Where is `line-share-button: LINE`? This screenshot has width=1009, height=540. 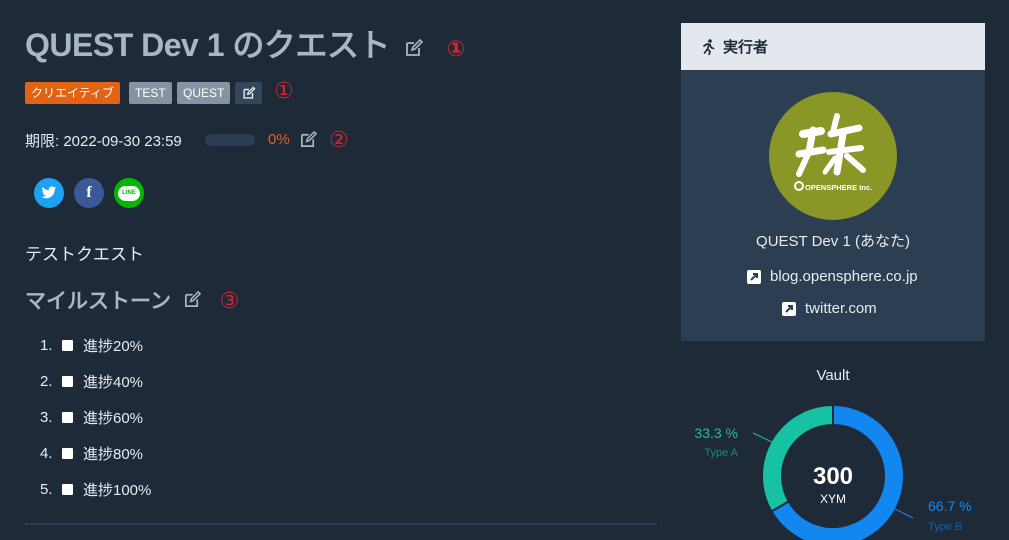 line-share-button: LINE is located at coordinates (129, 193).